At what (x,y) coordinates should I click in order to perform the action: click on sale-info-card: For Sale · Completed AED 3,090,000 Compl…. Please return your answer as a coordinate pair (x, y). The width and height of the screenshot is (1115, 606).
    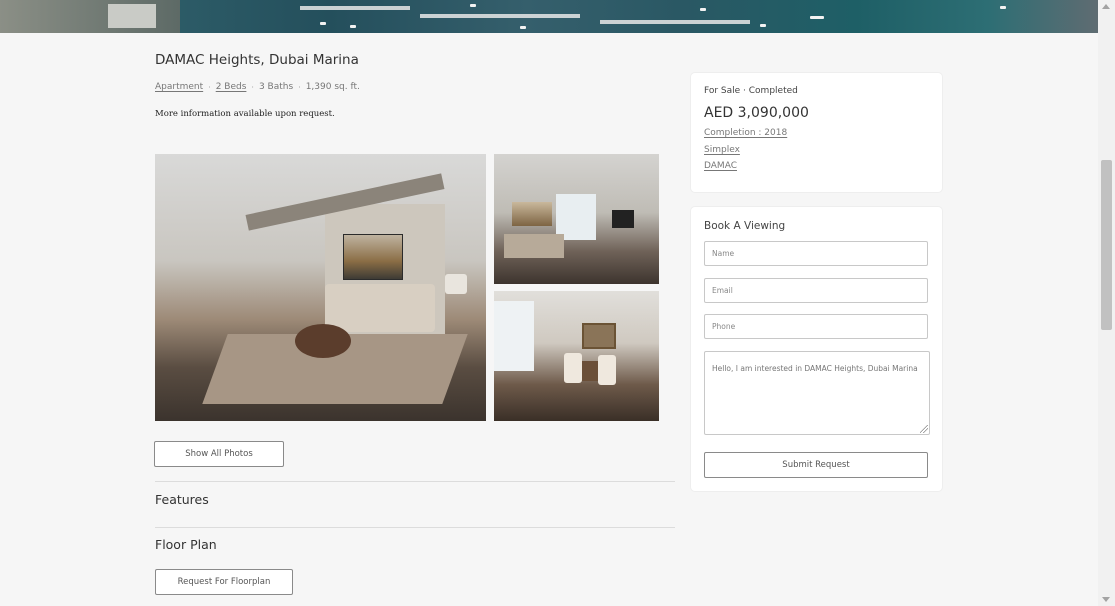
    Looking at the image, I should click on (816, 132).